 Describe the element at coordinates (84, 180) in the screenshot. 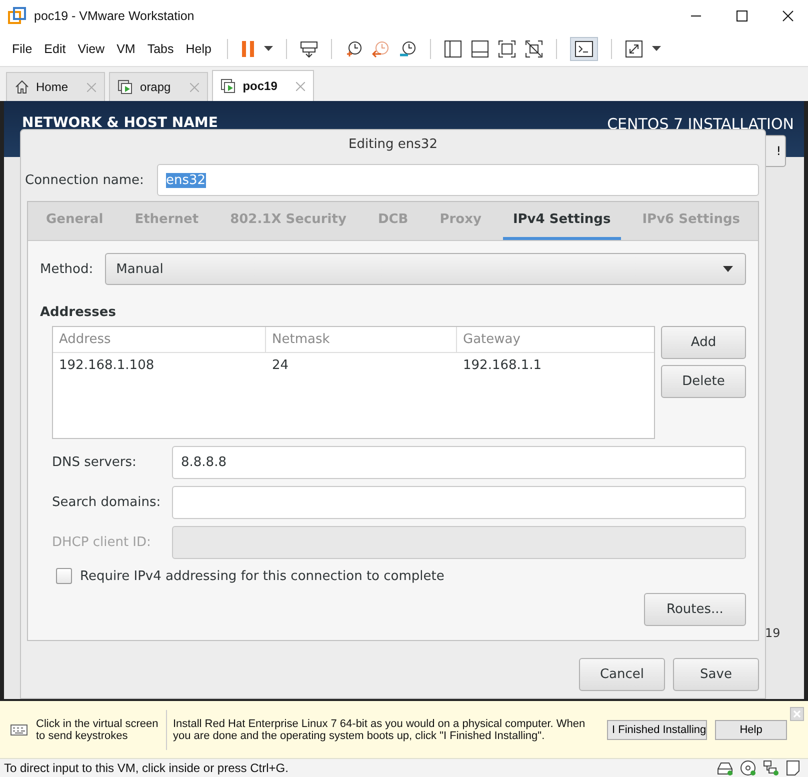

I see `field-label: Connection name:` at that location.